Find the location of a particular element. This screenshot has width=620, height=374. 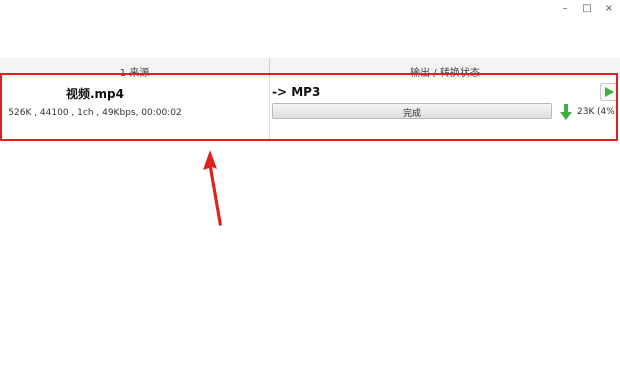

source-column-header: 1 来源 is located at coordinates (134, 71).